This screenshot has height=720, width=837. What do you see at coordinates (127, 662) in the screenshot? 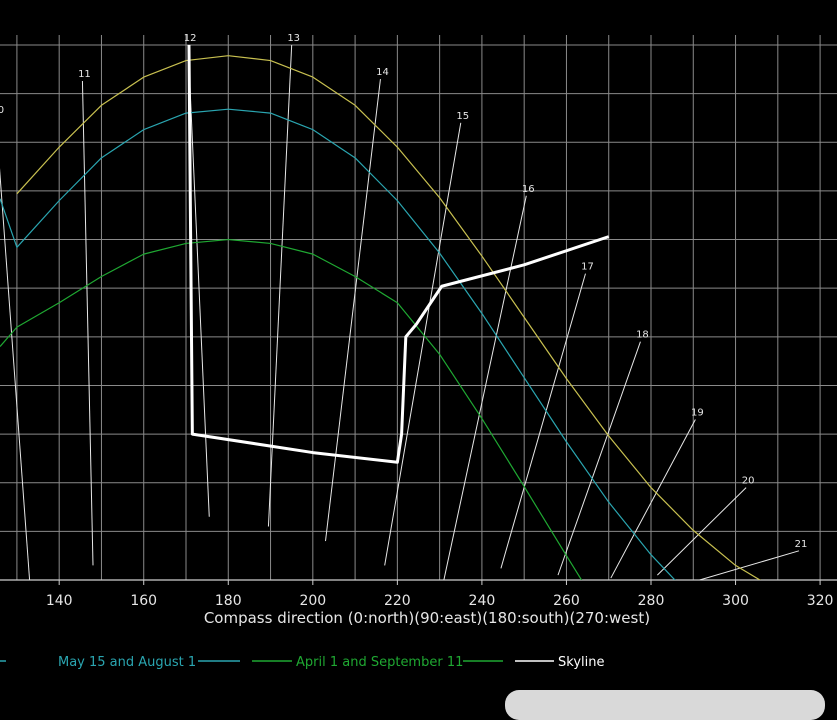
I see `legend-label-may-15-and-august-1: May 15 and August 1` at bounding box center [127, 662].